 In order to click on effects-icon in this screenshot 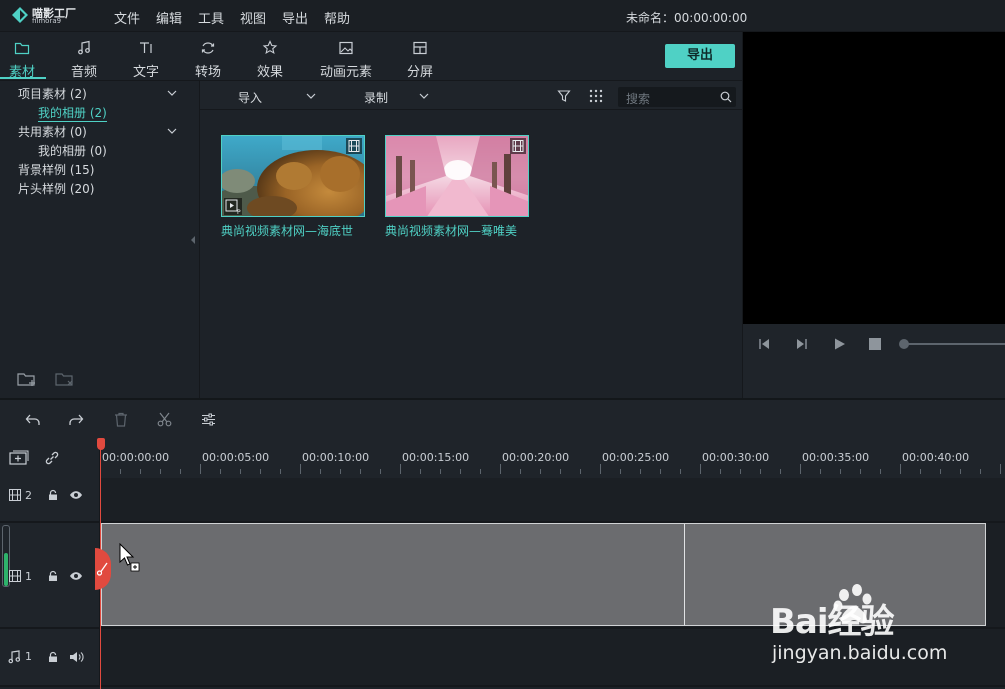, I will do `click(270, 47)`.